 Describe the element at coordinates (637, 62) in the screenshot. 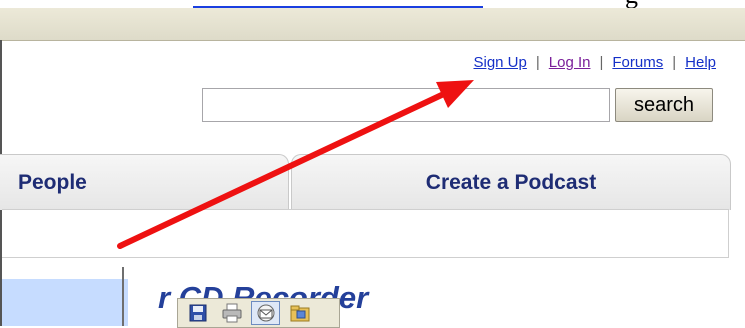

I see `forums-link: Forums` at that location.